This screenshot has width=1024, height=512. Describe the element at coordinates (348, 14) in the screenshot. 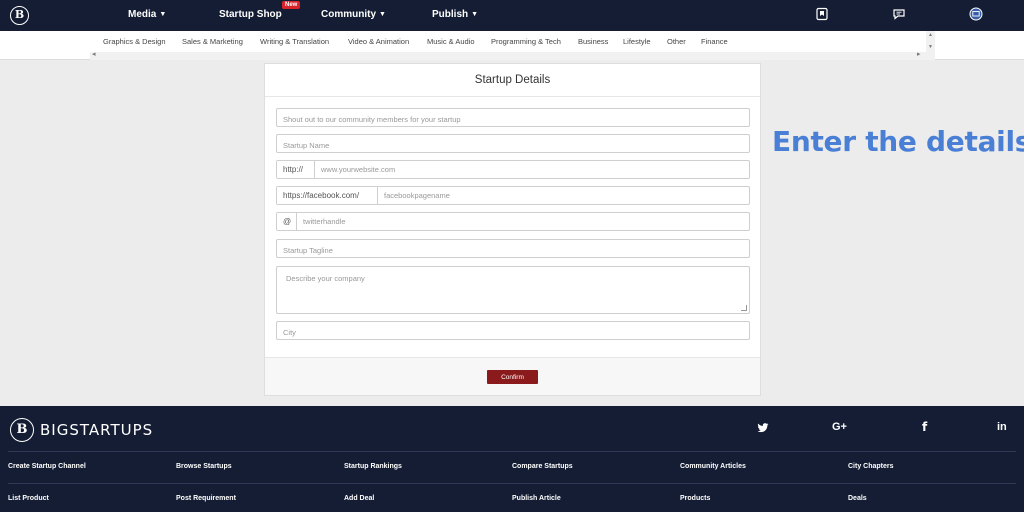

I see `nav-community-label: Community` at that location.